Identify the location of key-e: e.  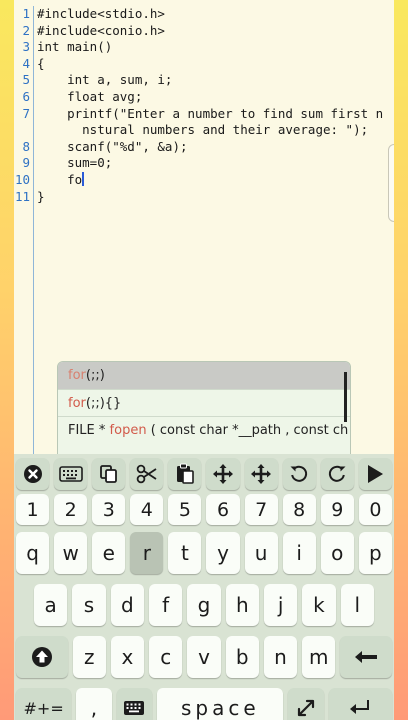
(109, 553).